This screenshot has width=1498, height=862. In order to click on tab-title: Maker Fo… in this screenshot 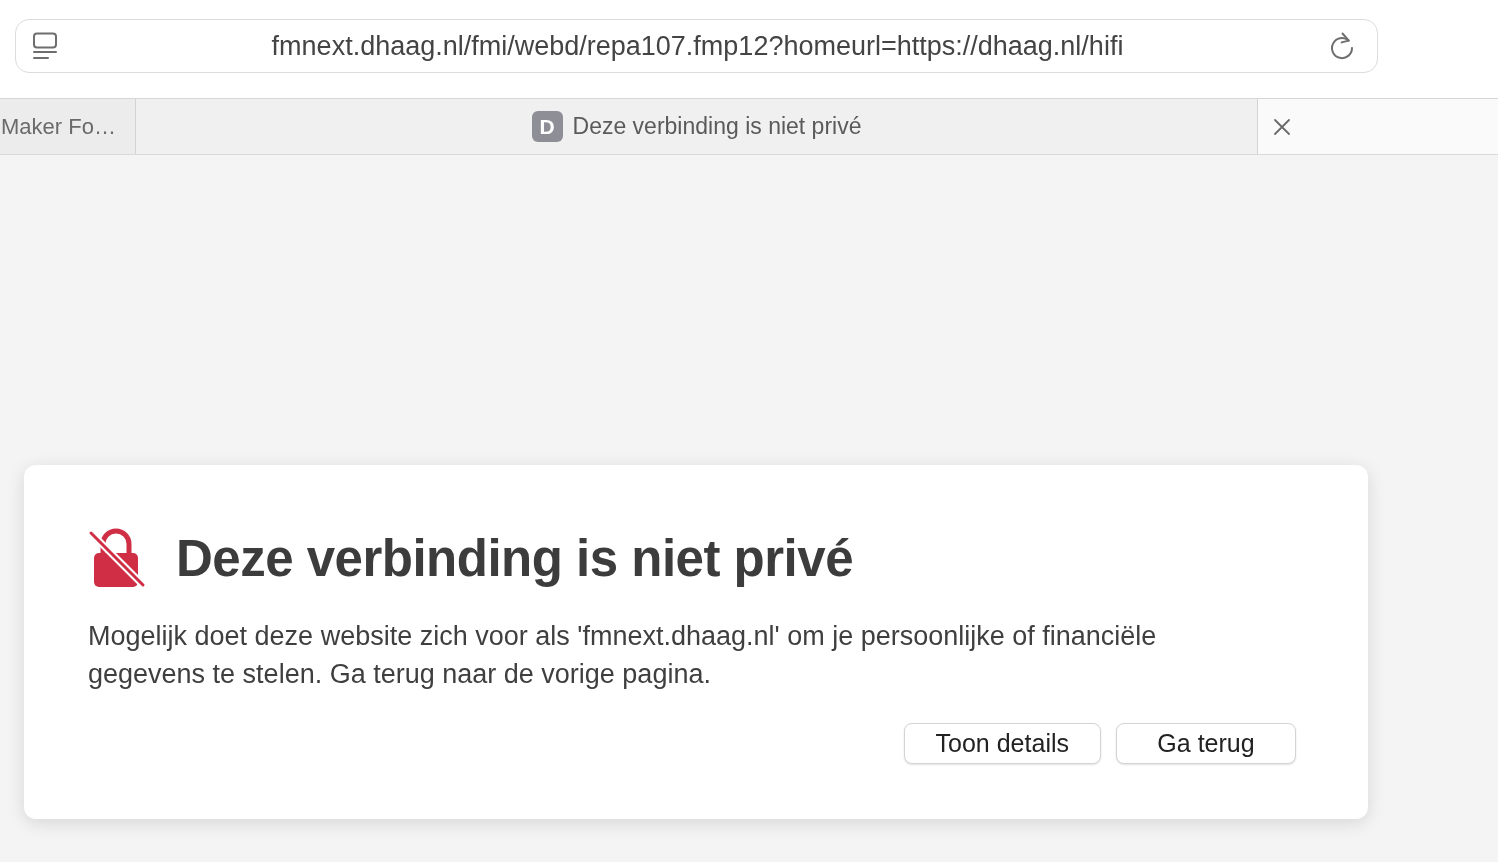, I will do `click(58, 126)`.